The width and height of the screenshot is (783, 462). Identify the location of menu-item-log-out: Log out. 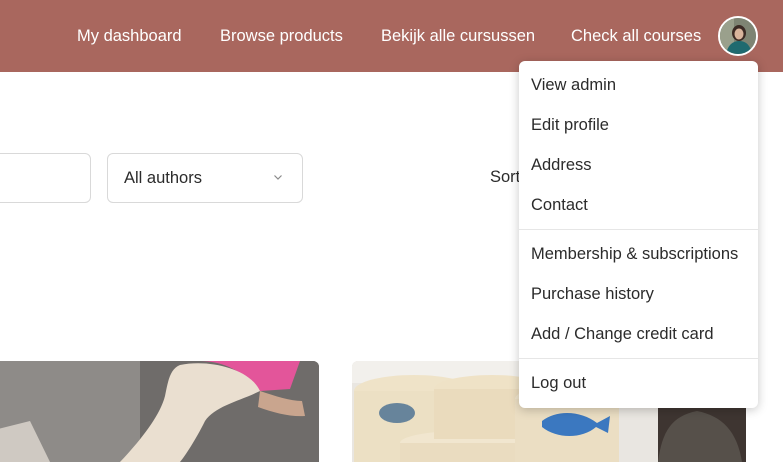
(558, 383).